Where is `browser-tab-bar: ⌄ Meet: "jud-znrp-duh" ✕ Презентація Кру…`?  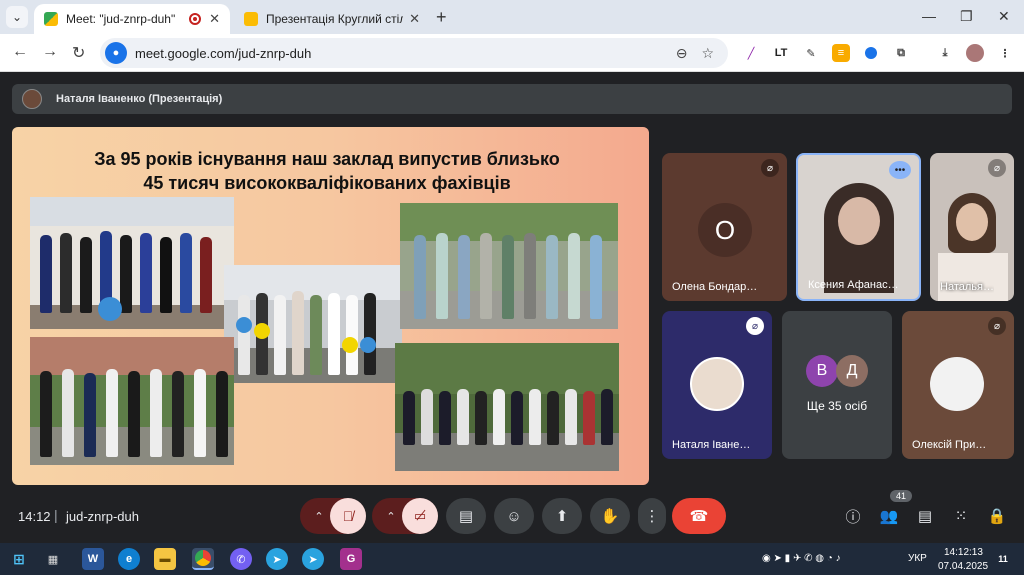 browser-tab-bar: ⌄ Meet: "jud-znrp-duh" ✕ Презентація Кру… is located at coordinates (512, 17).